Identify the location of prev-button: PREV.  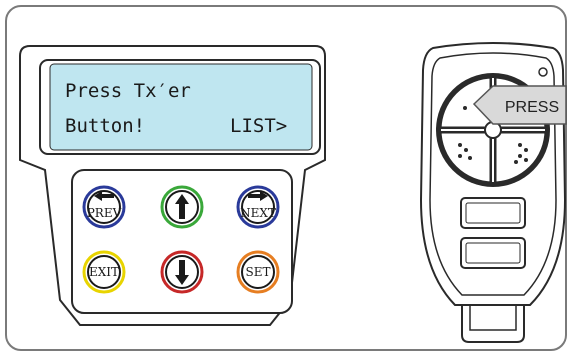
(104, 207).